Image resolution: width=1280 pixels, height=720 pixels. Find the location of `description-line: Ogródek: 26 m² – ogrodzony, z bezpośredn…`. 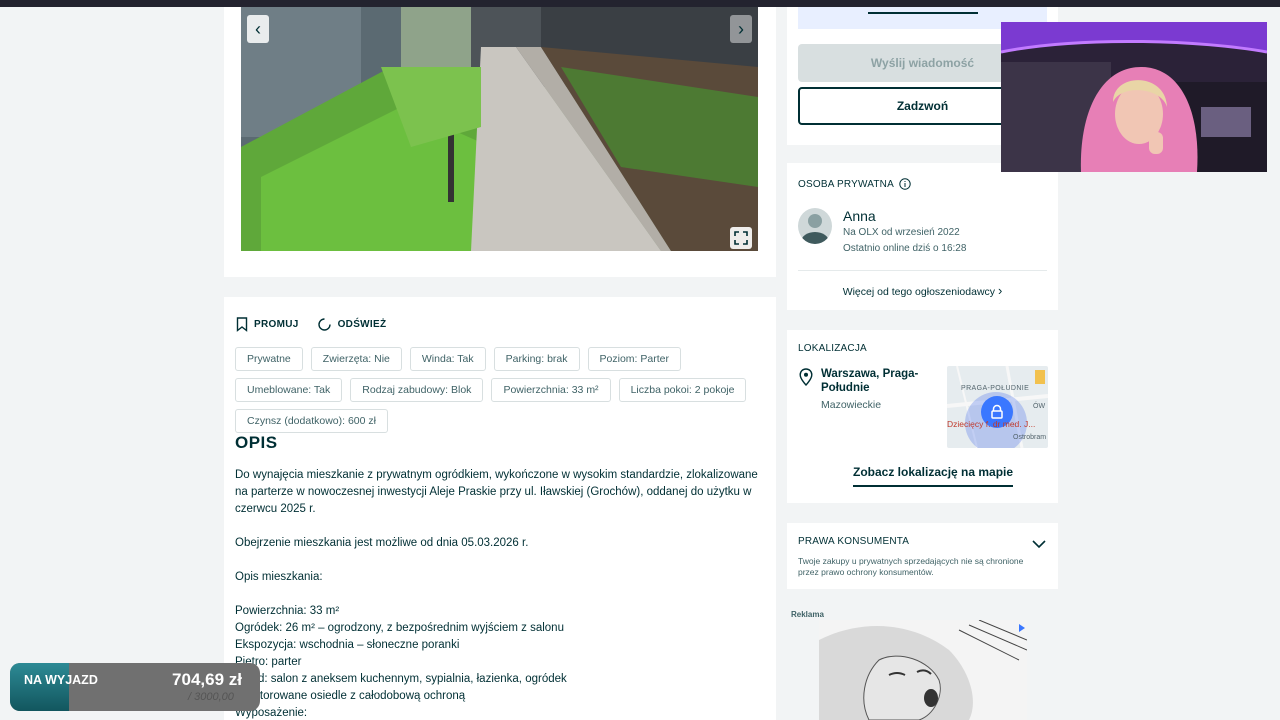

description-line: Ogródek: 26 m² – ogrodzony, z bezpośredn… is located at coordinates (399, 628).